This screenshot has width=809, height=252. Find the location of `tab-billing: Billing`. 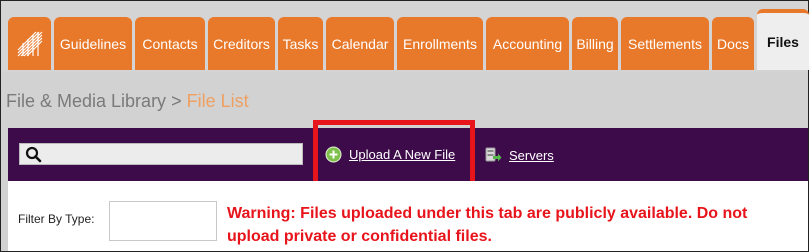

tab-billing: Billing is located at coordinates (595, 43).